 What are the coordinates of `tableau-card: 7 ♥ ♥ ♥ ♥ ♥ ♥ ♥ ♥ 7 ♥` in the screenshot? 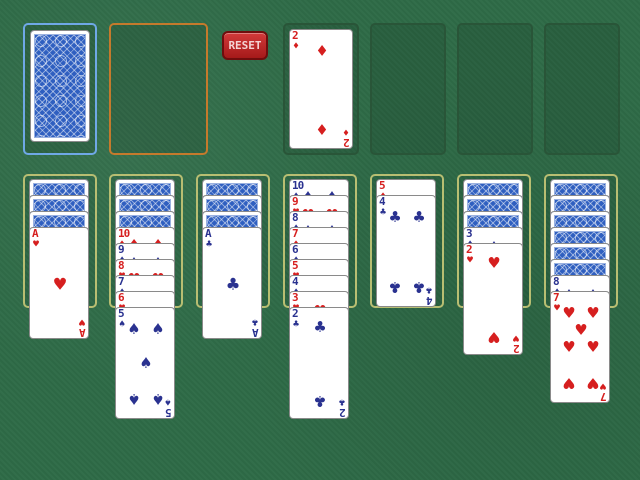 It's located at (580, 347).